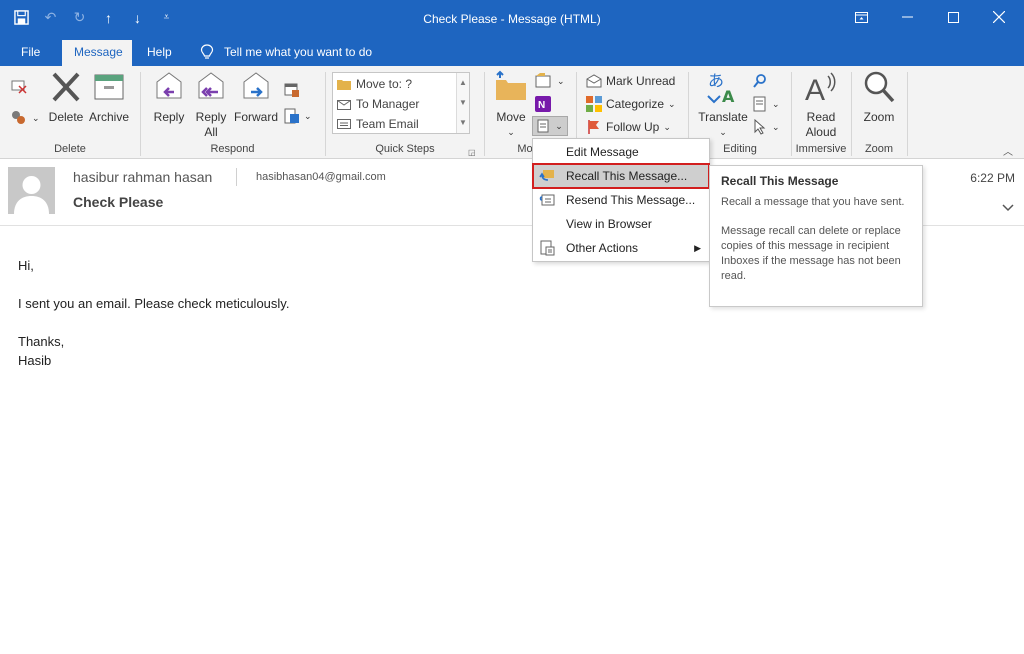 The width and height of the screenshot is (1024, 654). I want to click on menu-item-label: View in Browser, so click(609, 224).